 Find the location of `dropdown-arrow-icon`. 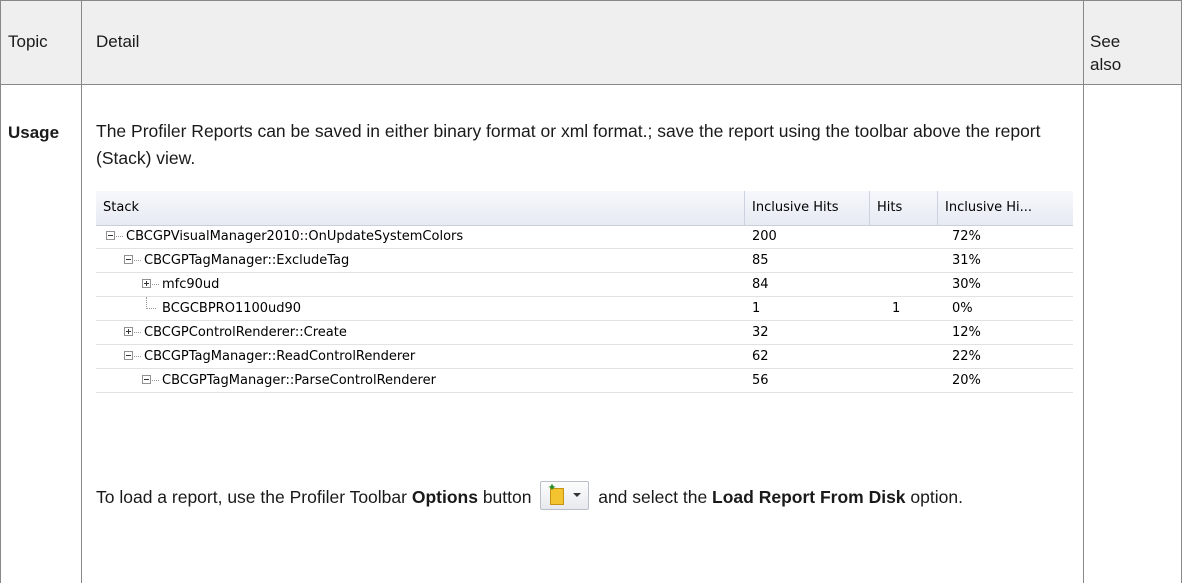

dropdown-arrow-icon is located at coordinates (577, 495).